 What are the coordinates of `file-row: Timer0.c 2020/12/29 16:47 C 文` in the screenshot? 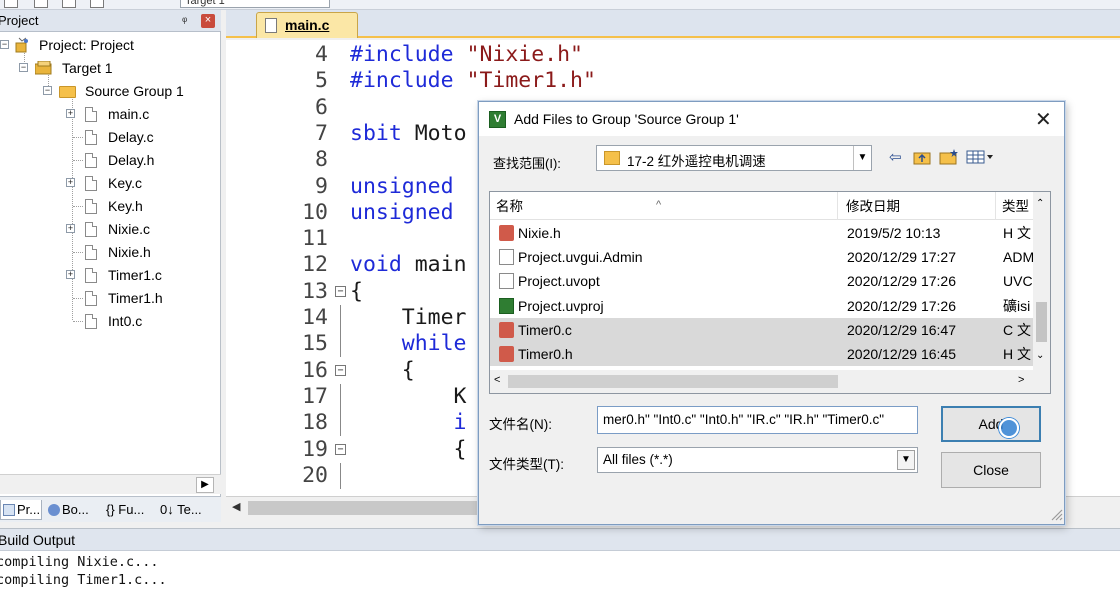 It's located at (761, 329).